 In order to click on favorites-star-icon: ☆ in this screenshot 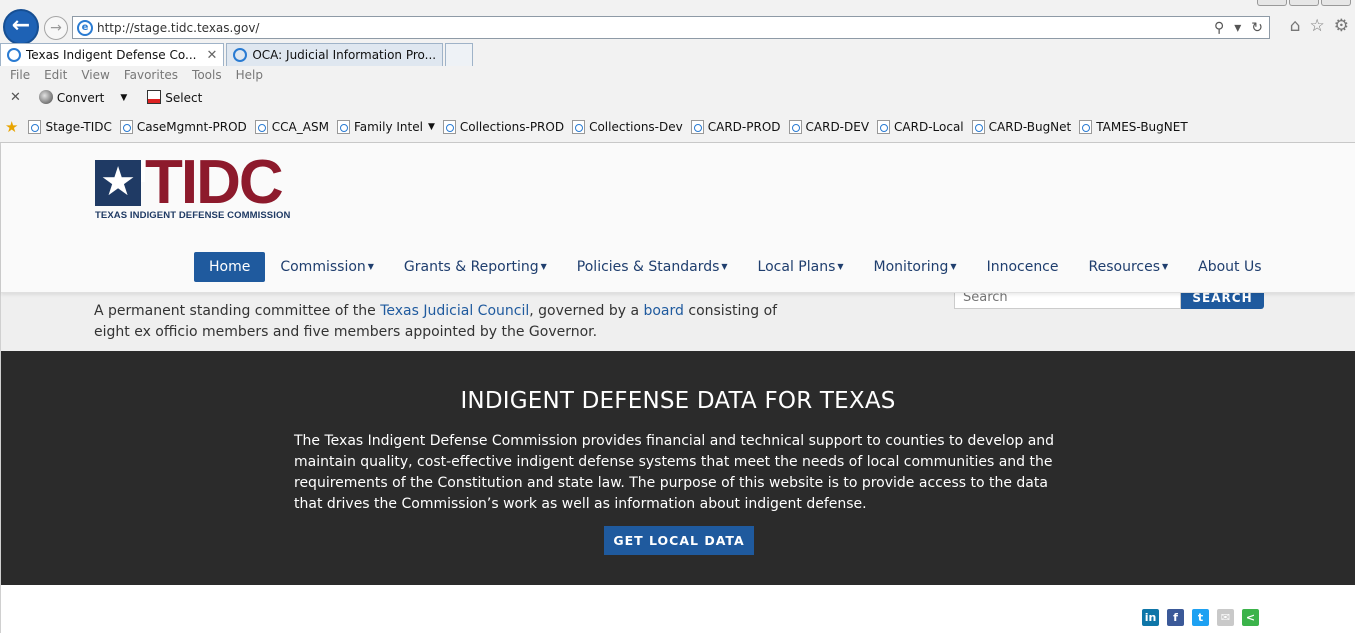, I will do `click(1317, 26)`.